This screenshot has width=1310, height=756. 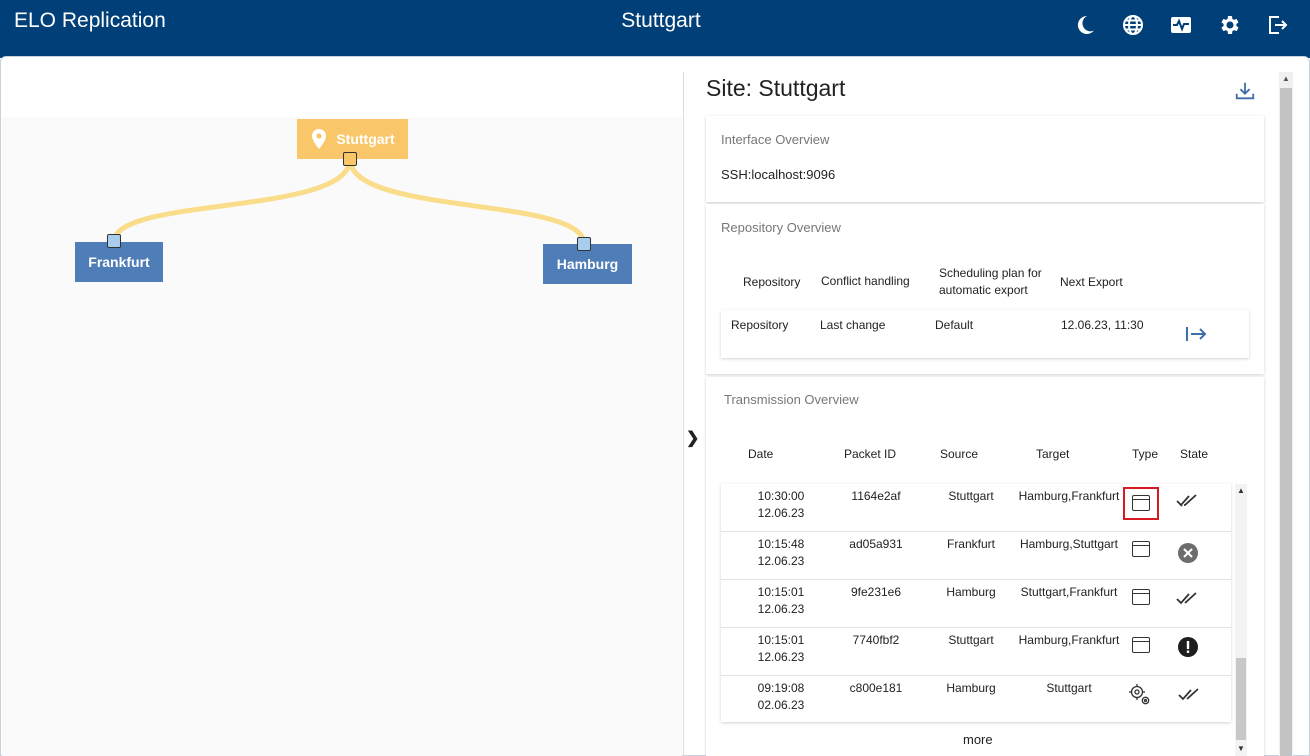 What do you see at coordinates (970, 544) in the screenshot?
I see `row-source: Frankfurt` at bounding box center [970, 544].